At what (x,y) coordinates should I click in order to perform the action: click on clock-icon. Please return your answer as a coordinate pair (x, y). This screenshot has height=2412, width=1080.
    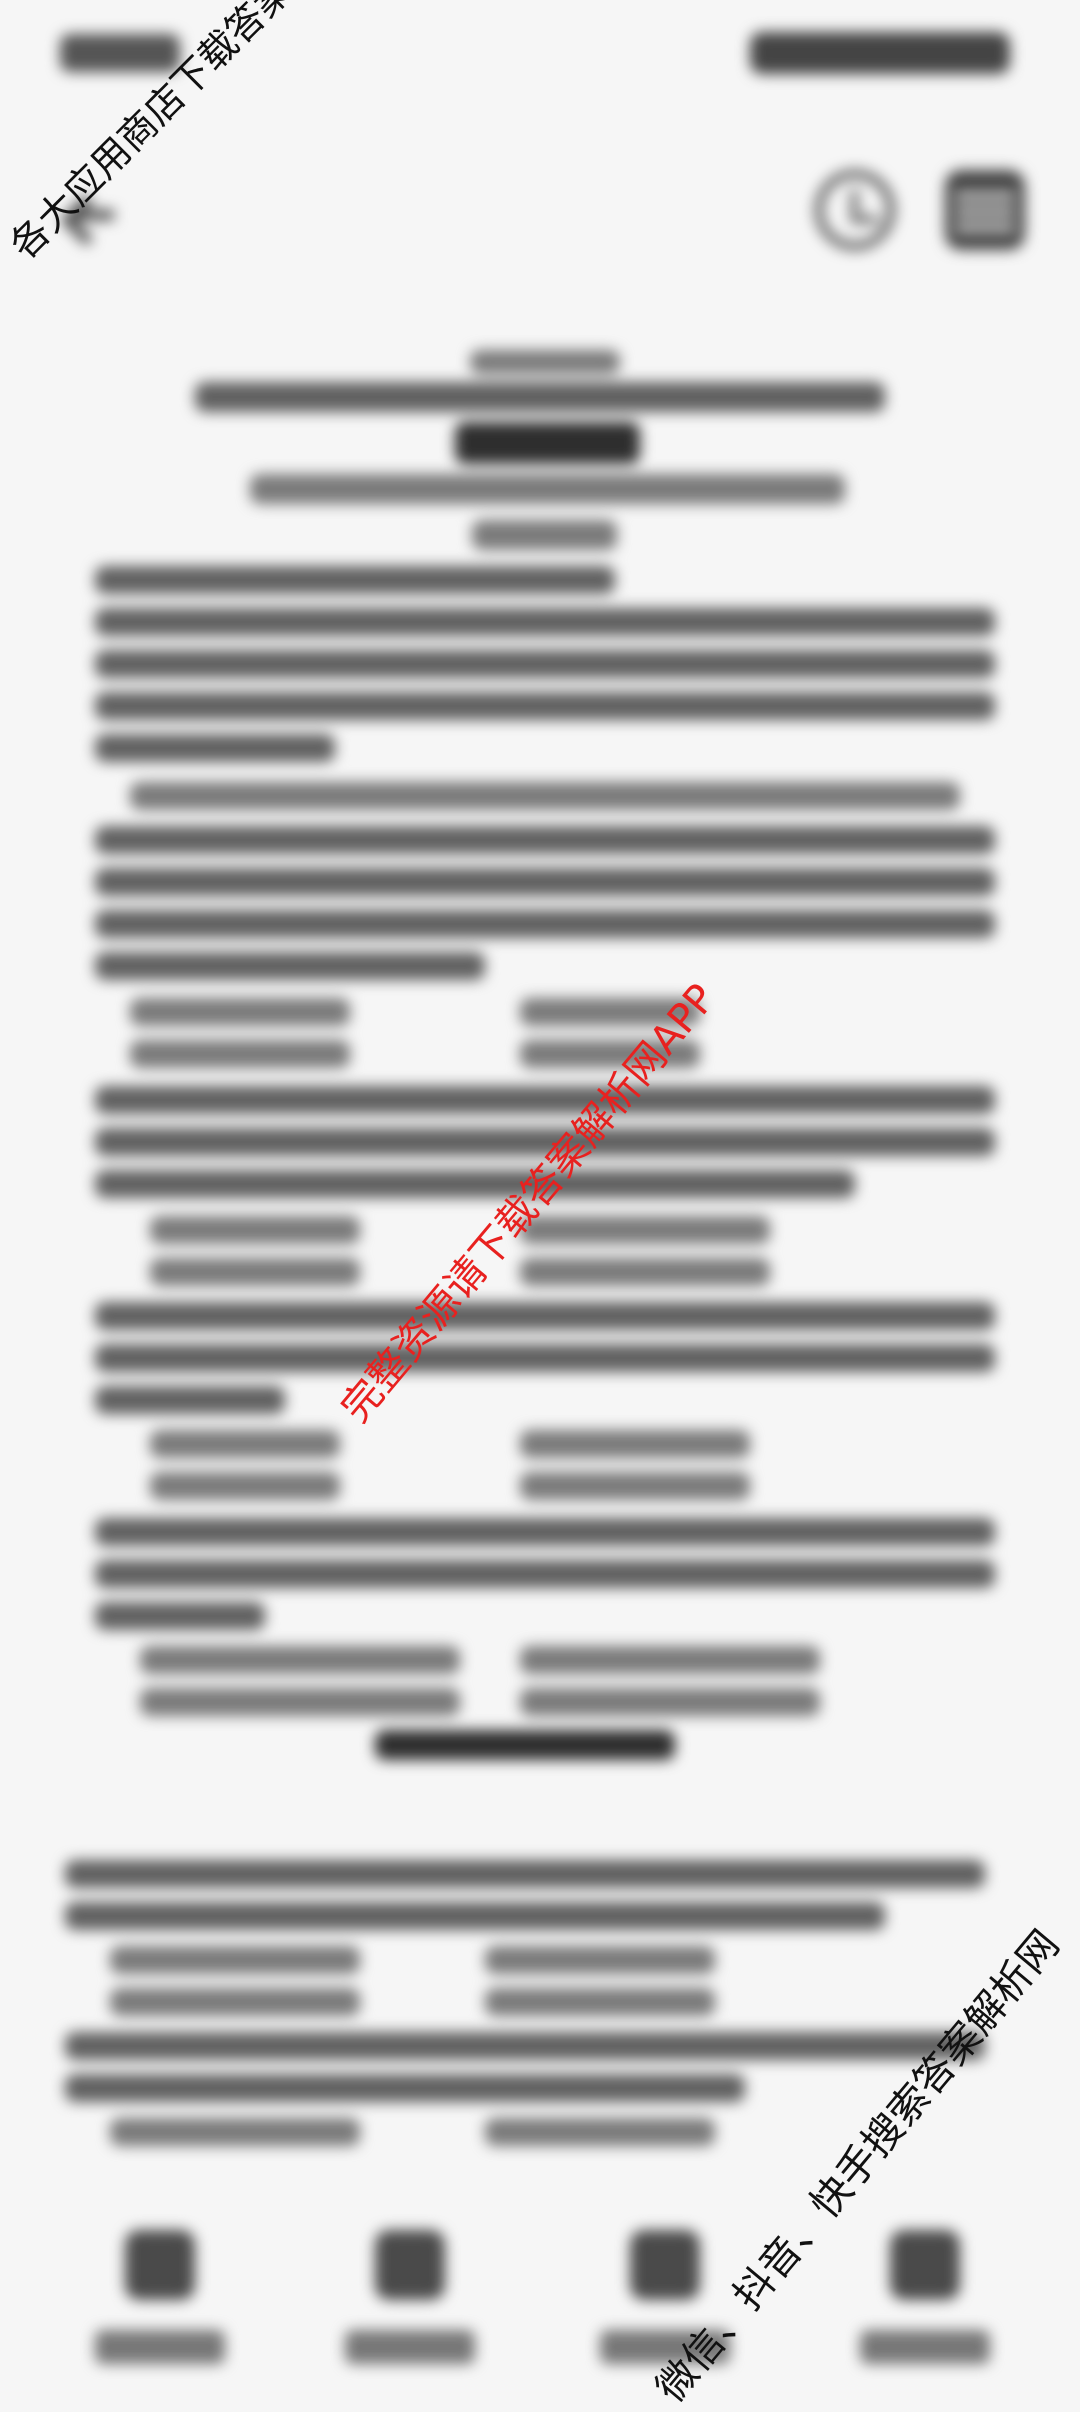
    Looking at the image, I should click on (855, 210).